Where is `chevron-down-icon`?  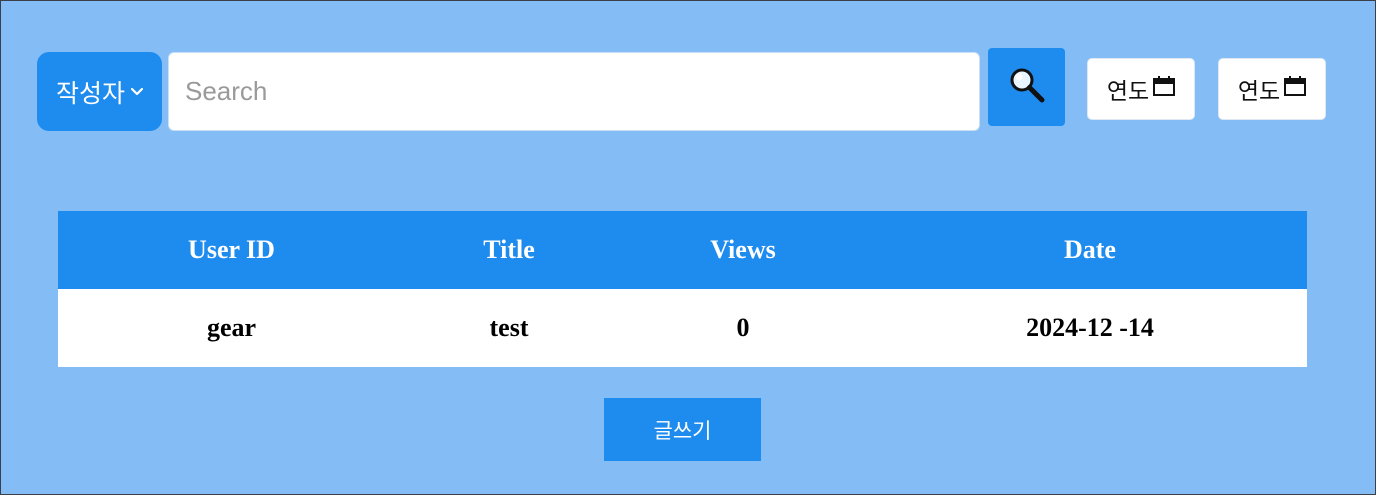 chevron-down-icon is located at coordinates (137, 92).